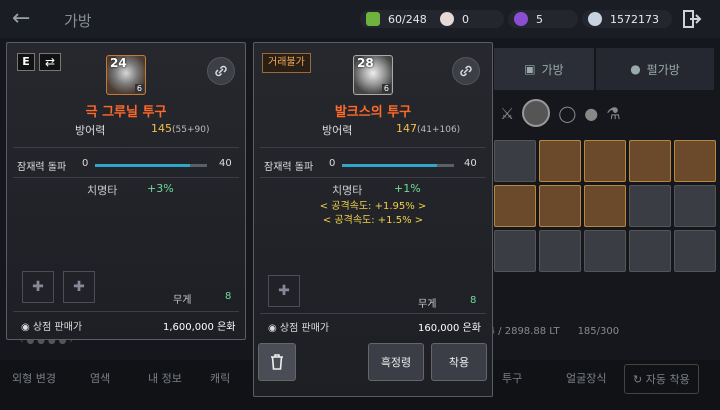 The width and height of the screenshot is (720, 410). I want to click on potion-icon: ⚗, so click(613, 113).